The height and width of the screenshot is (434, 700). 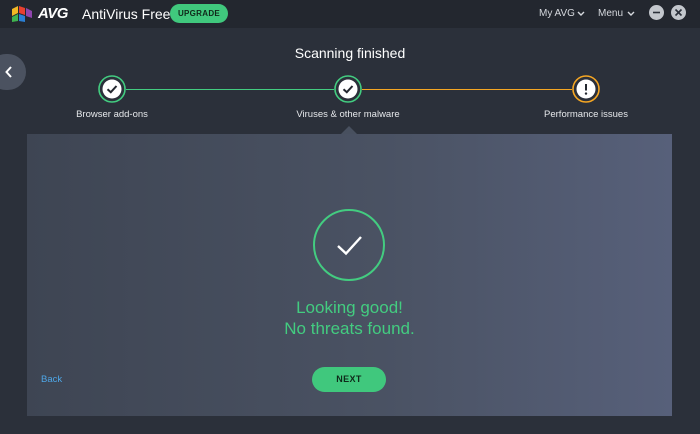 I want to click on step-browser-addons-indicator, so click(x=112, y=89).